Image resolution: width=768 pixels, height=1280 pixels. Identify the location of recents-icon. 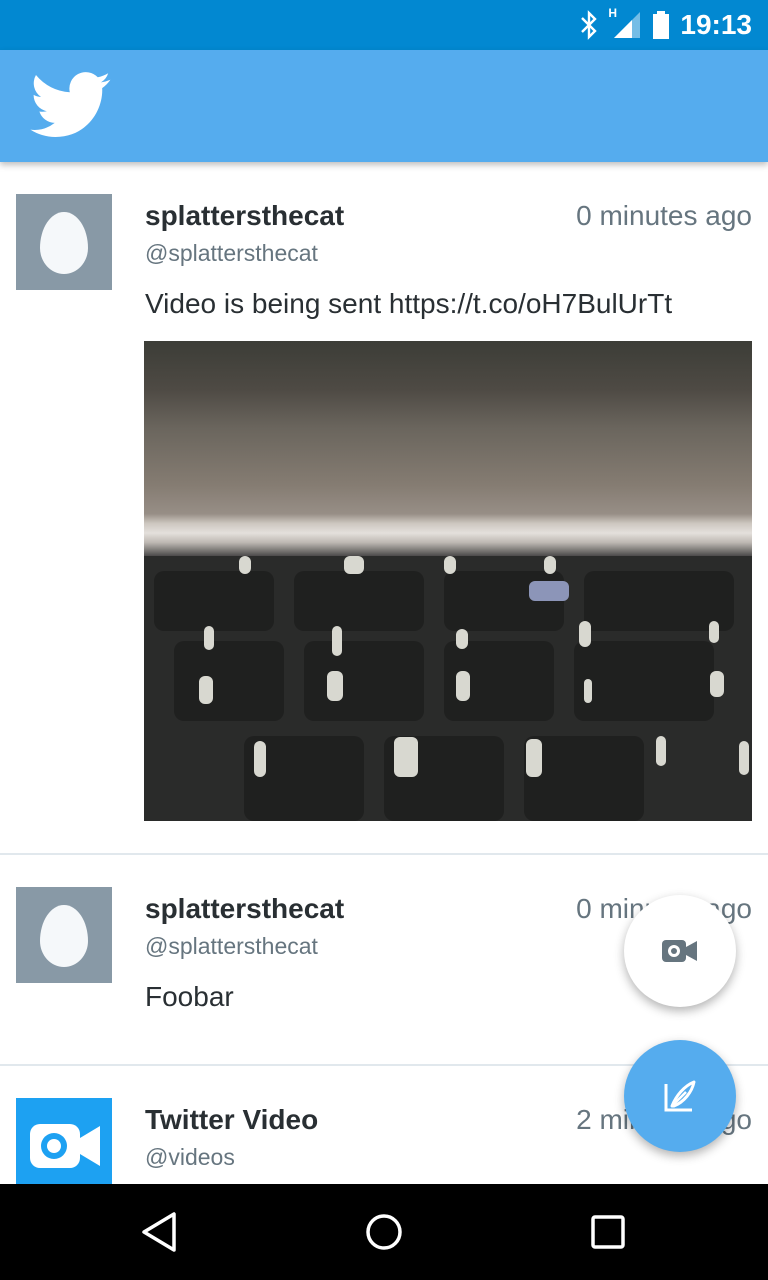
(608, 1232).